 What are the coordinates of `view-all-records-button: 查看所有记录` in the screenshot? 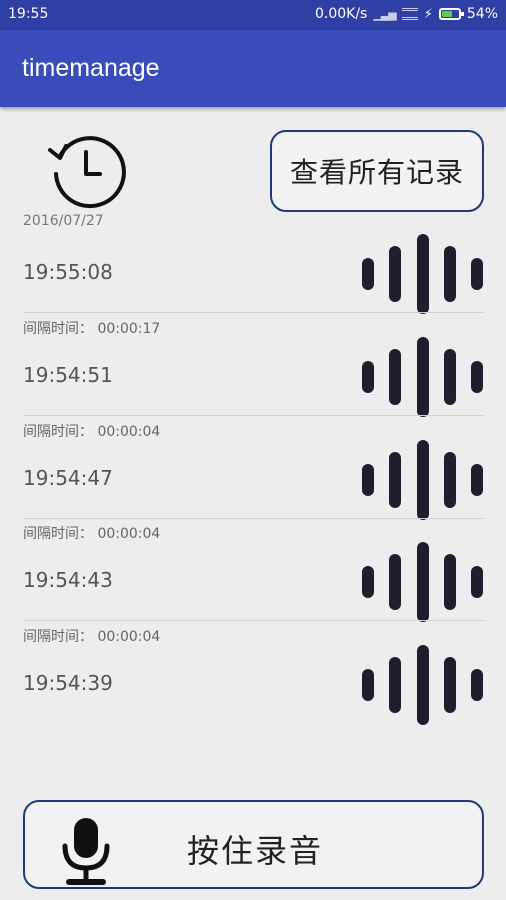 It's located at (377, 171).